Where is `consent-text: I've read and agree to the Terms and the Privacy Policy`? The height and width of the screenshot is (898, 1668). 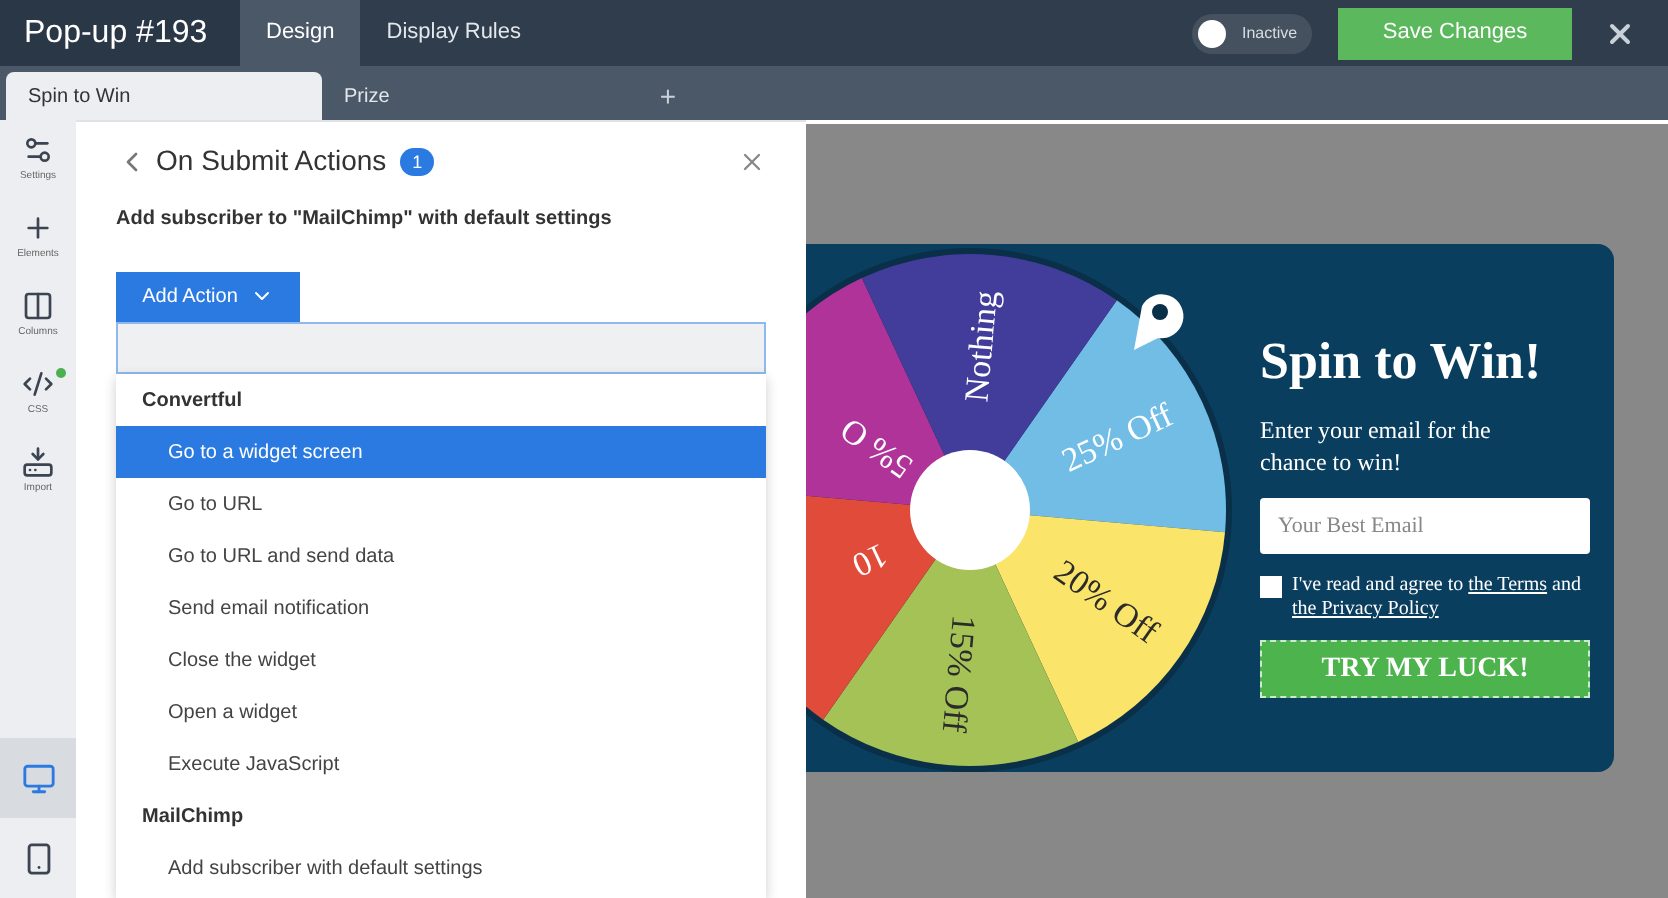
consent-text: I've read and agree to the Terms and the Privacy Policy is located at coordinates (1437, 598).